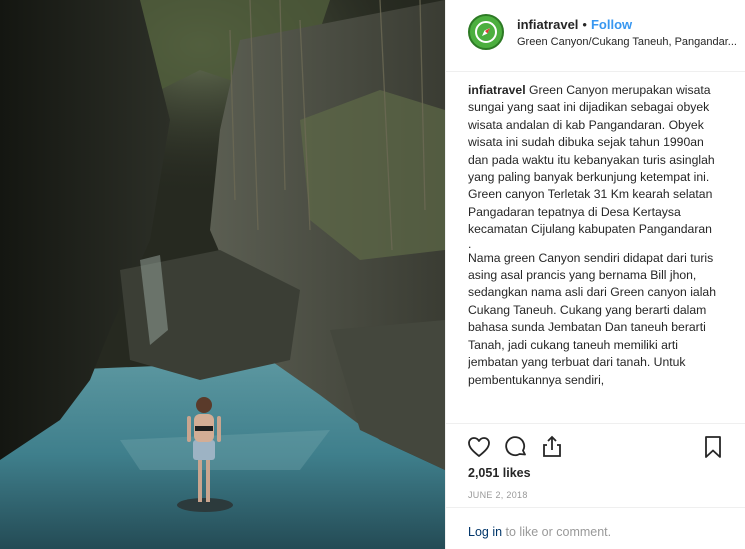  I want to click on compass-icon, so click(486, 32).